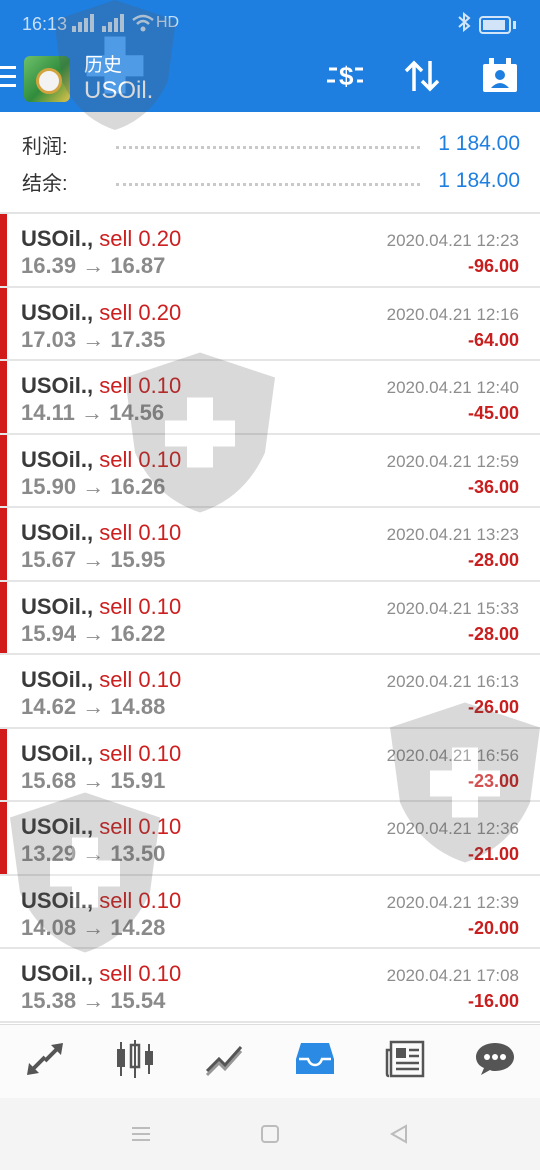 The image size is (540, 1170). I want to click on open-price: 14.08, so click(49, 927).